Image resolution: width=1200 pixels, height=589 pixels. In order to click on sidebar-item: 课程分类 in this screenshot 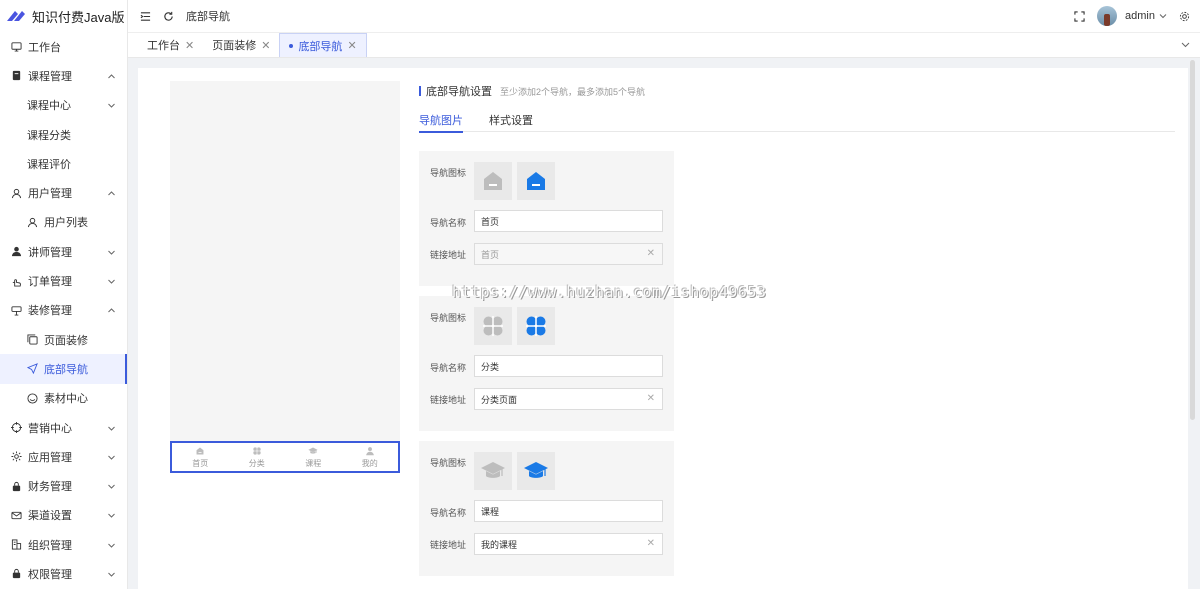, I will do `click(63, 134)`.